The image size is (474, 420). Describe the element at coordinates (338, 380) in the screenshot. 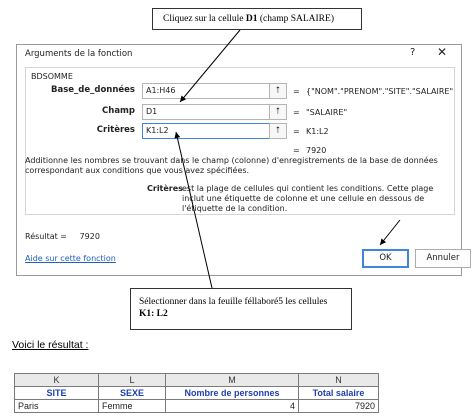

I see `column-letter: N` at that location.